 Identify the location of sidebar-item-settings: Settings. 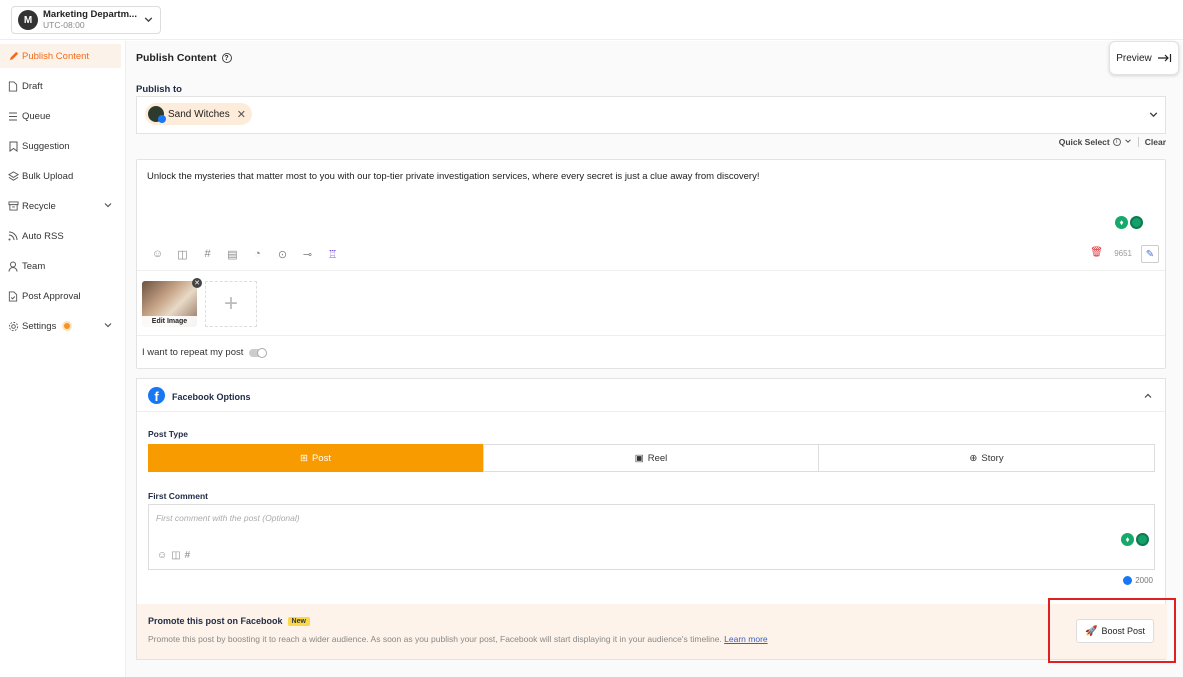
(60, 326).